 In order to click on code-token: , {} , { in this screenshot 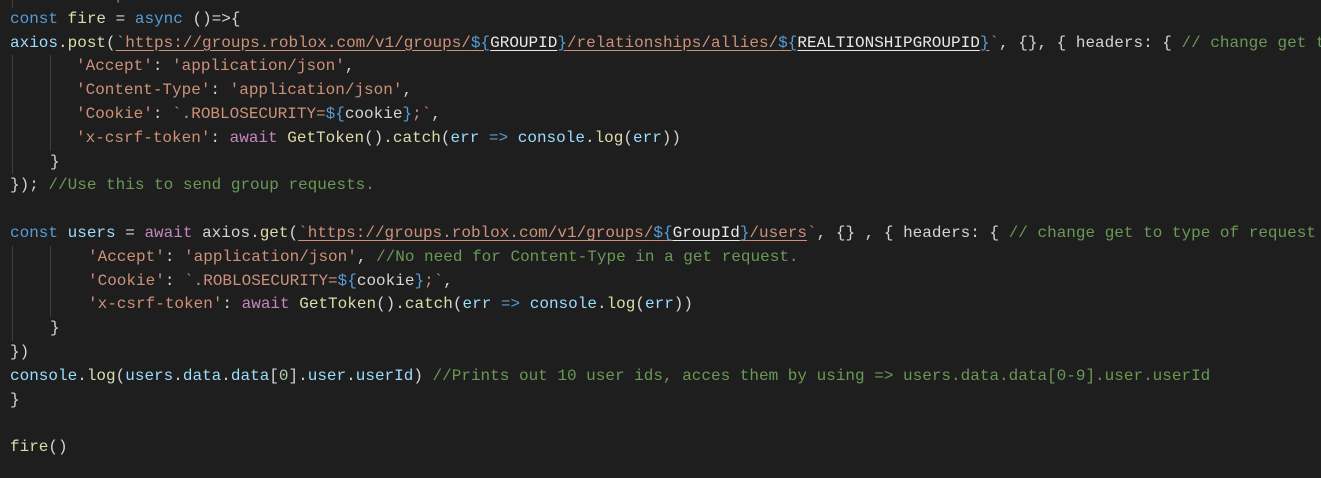, I will do `click(860, 232)`.